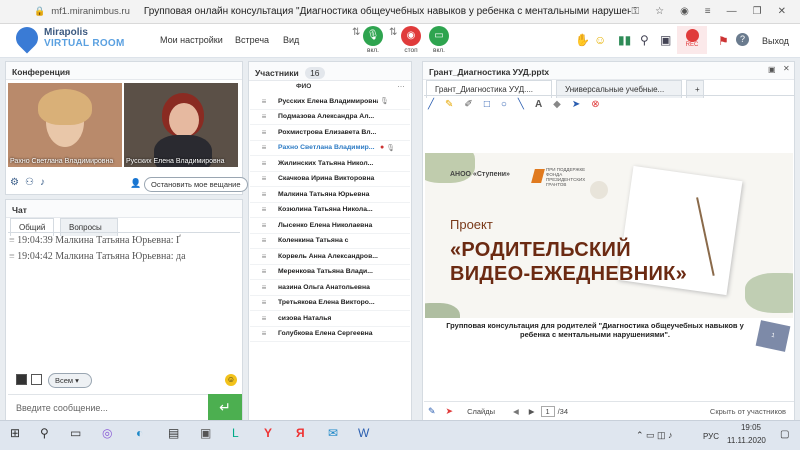  Describe the element at coordinates (576, 104) in the screenshot. I see `pointer-icon: ➤` at that location.